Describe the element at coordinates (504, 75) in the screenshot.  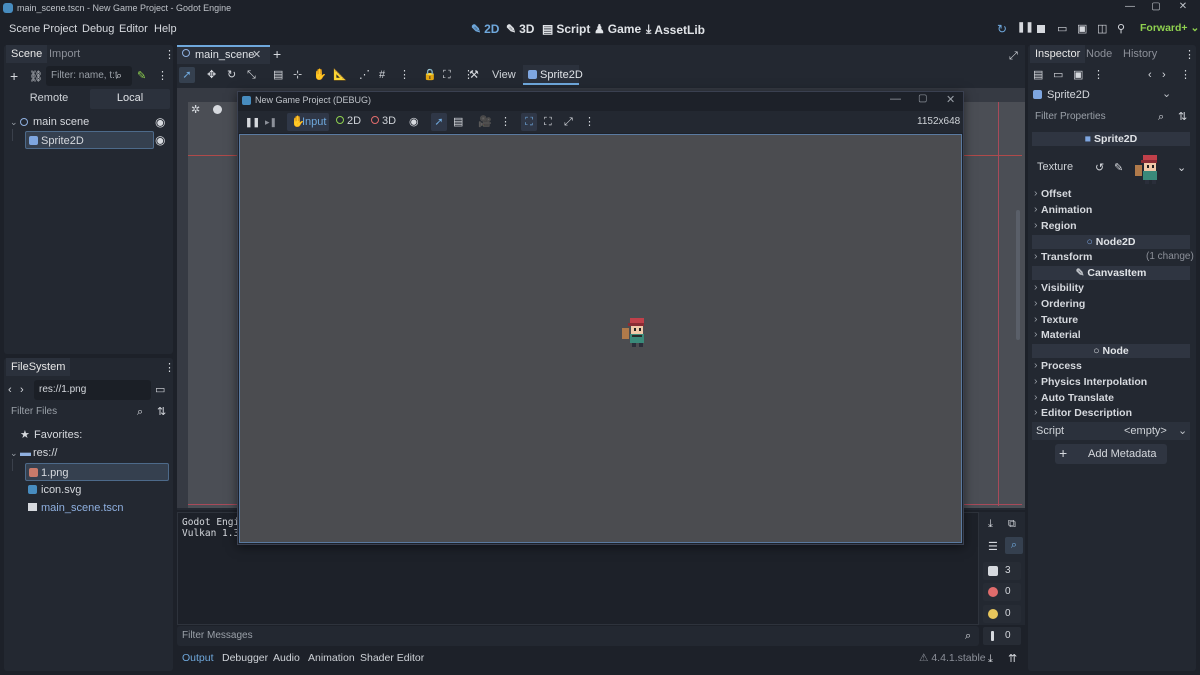
I see `view-menu: View` at that location.